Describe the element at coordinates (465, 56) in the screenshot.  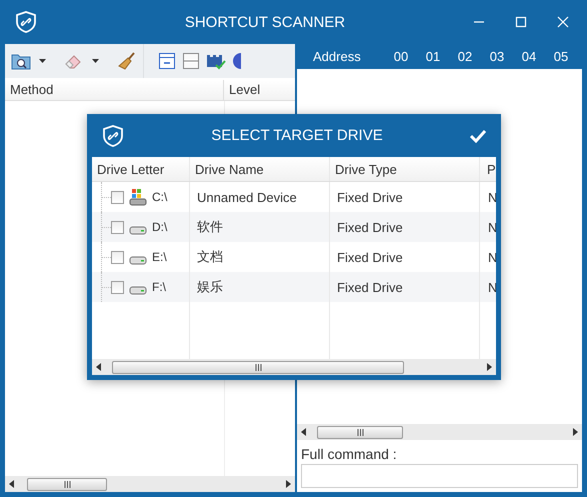
I see `column-header: 02` at that location.